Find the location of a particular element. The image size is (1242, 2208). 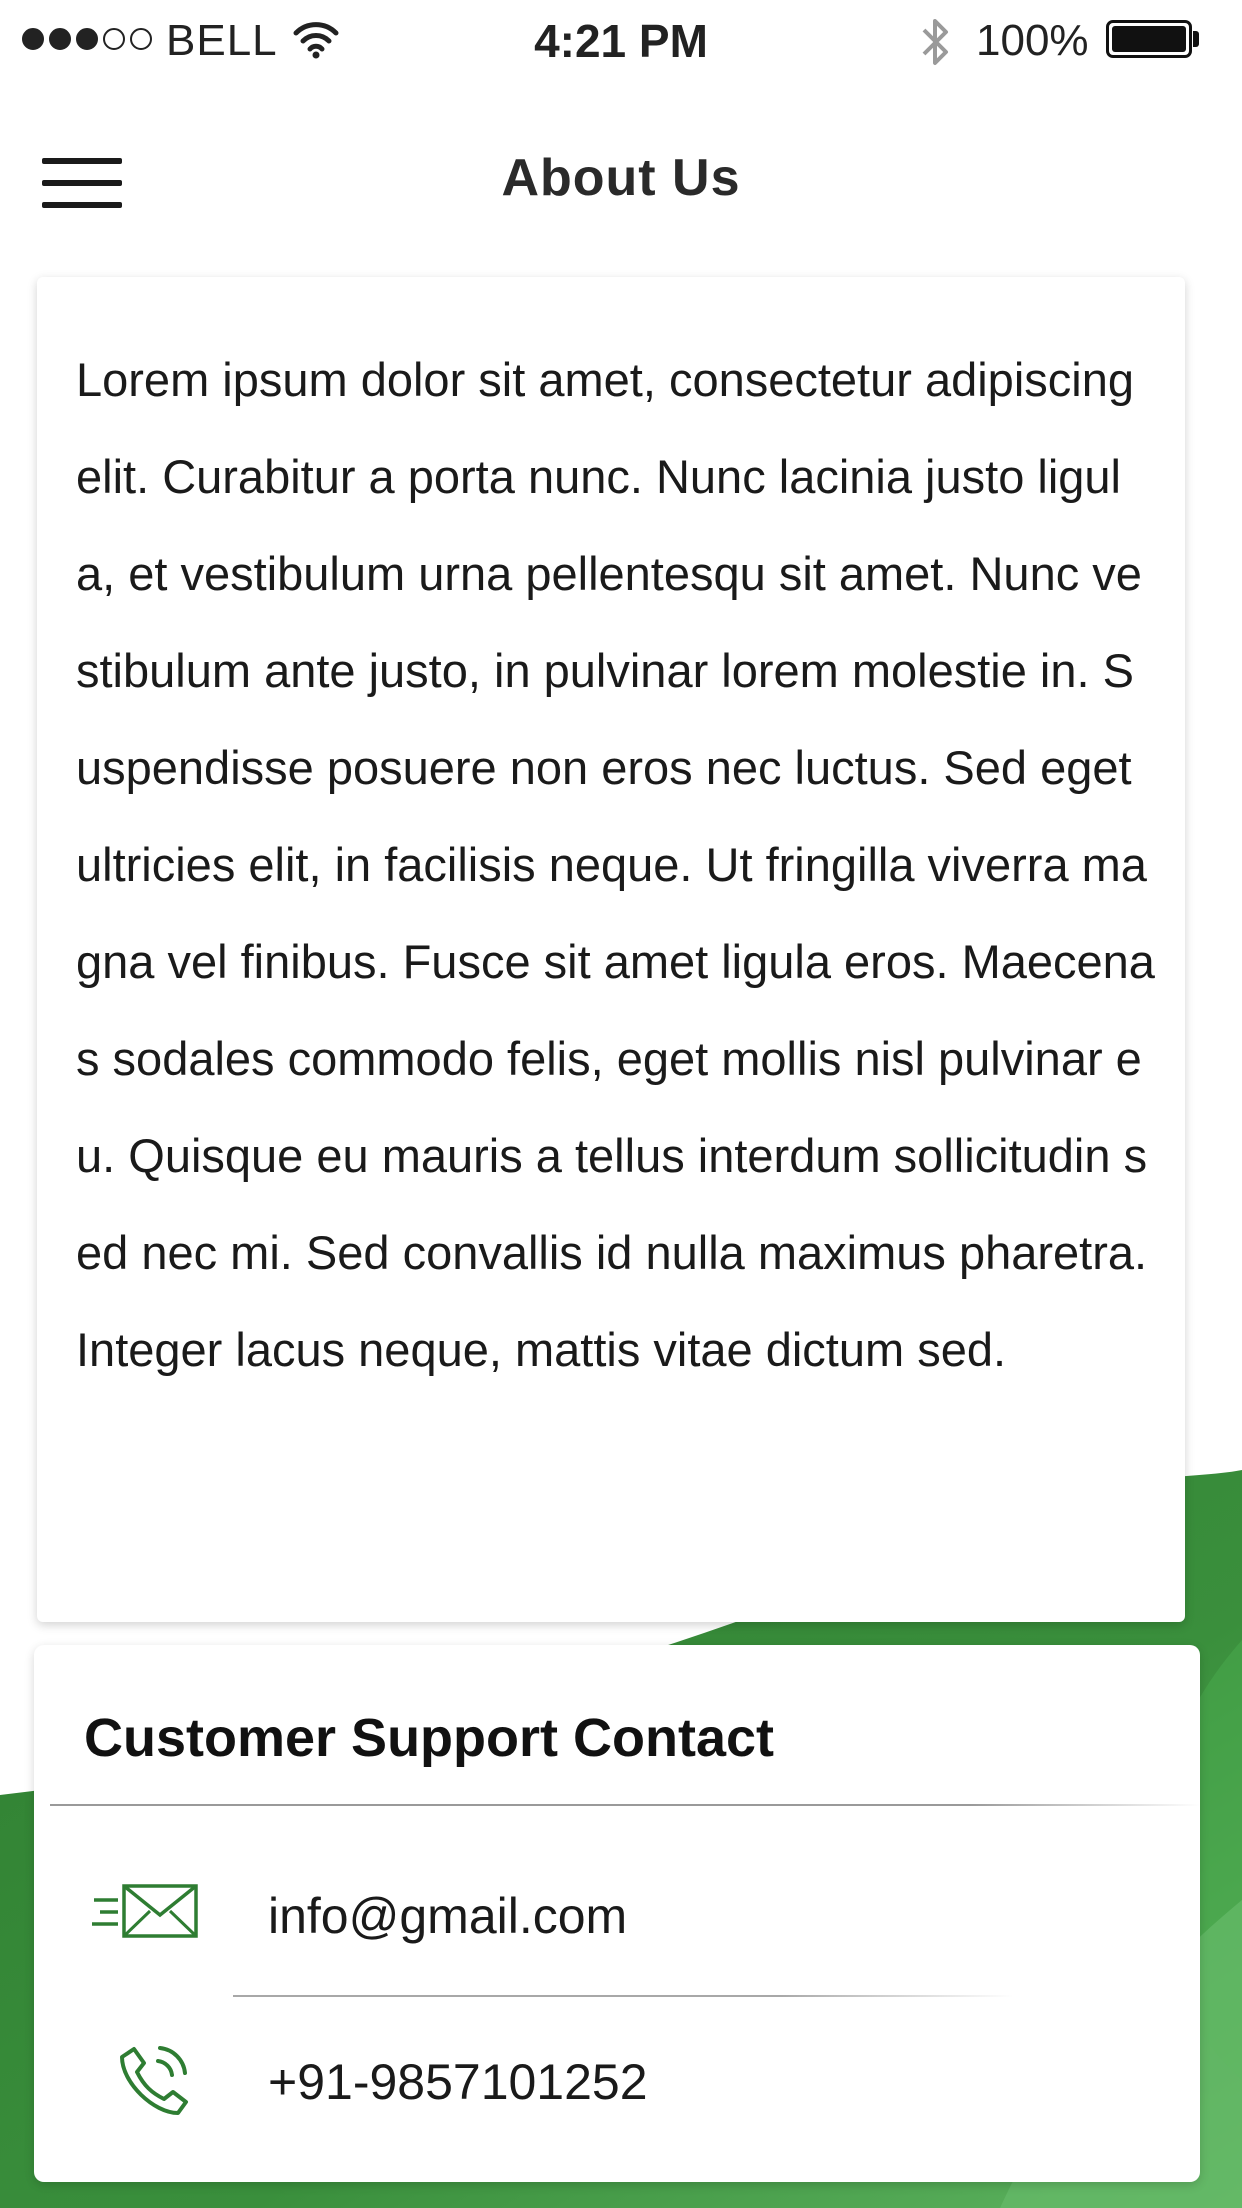

email-contact-row: info@gmail.com is located at coordinates (617, 1906).